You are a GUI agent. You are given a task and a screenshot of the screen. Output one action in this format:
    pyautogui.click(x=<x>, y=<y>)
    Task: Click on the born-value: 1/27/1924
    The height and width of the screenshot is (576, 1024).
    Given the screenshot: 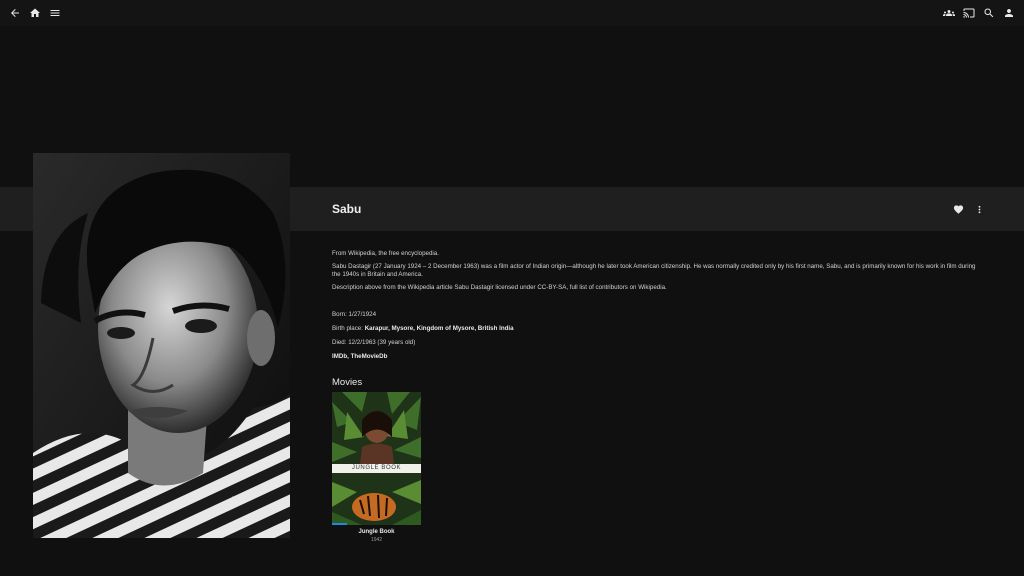 What is the action you would take?
    pyautogui.click(x=362, y=314)
    